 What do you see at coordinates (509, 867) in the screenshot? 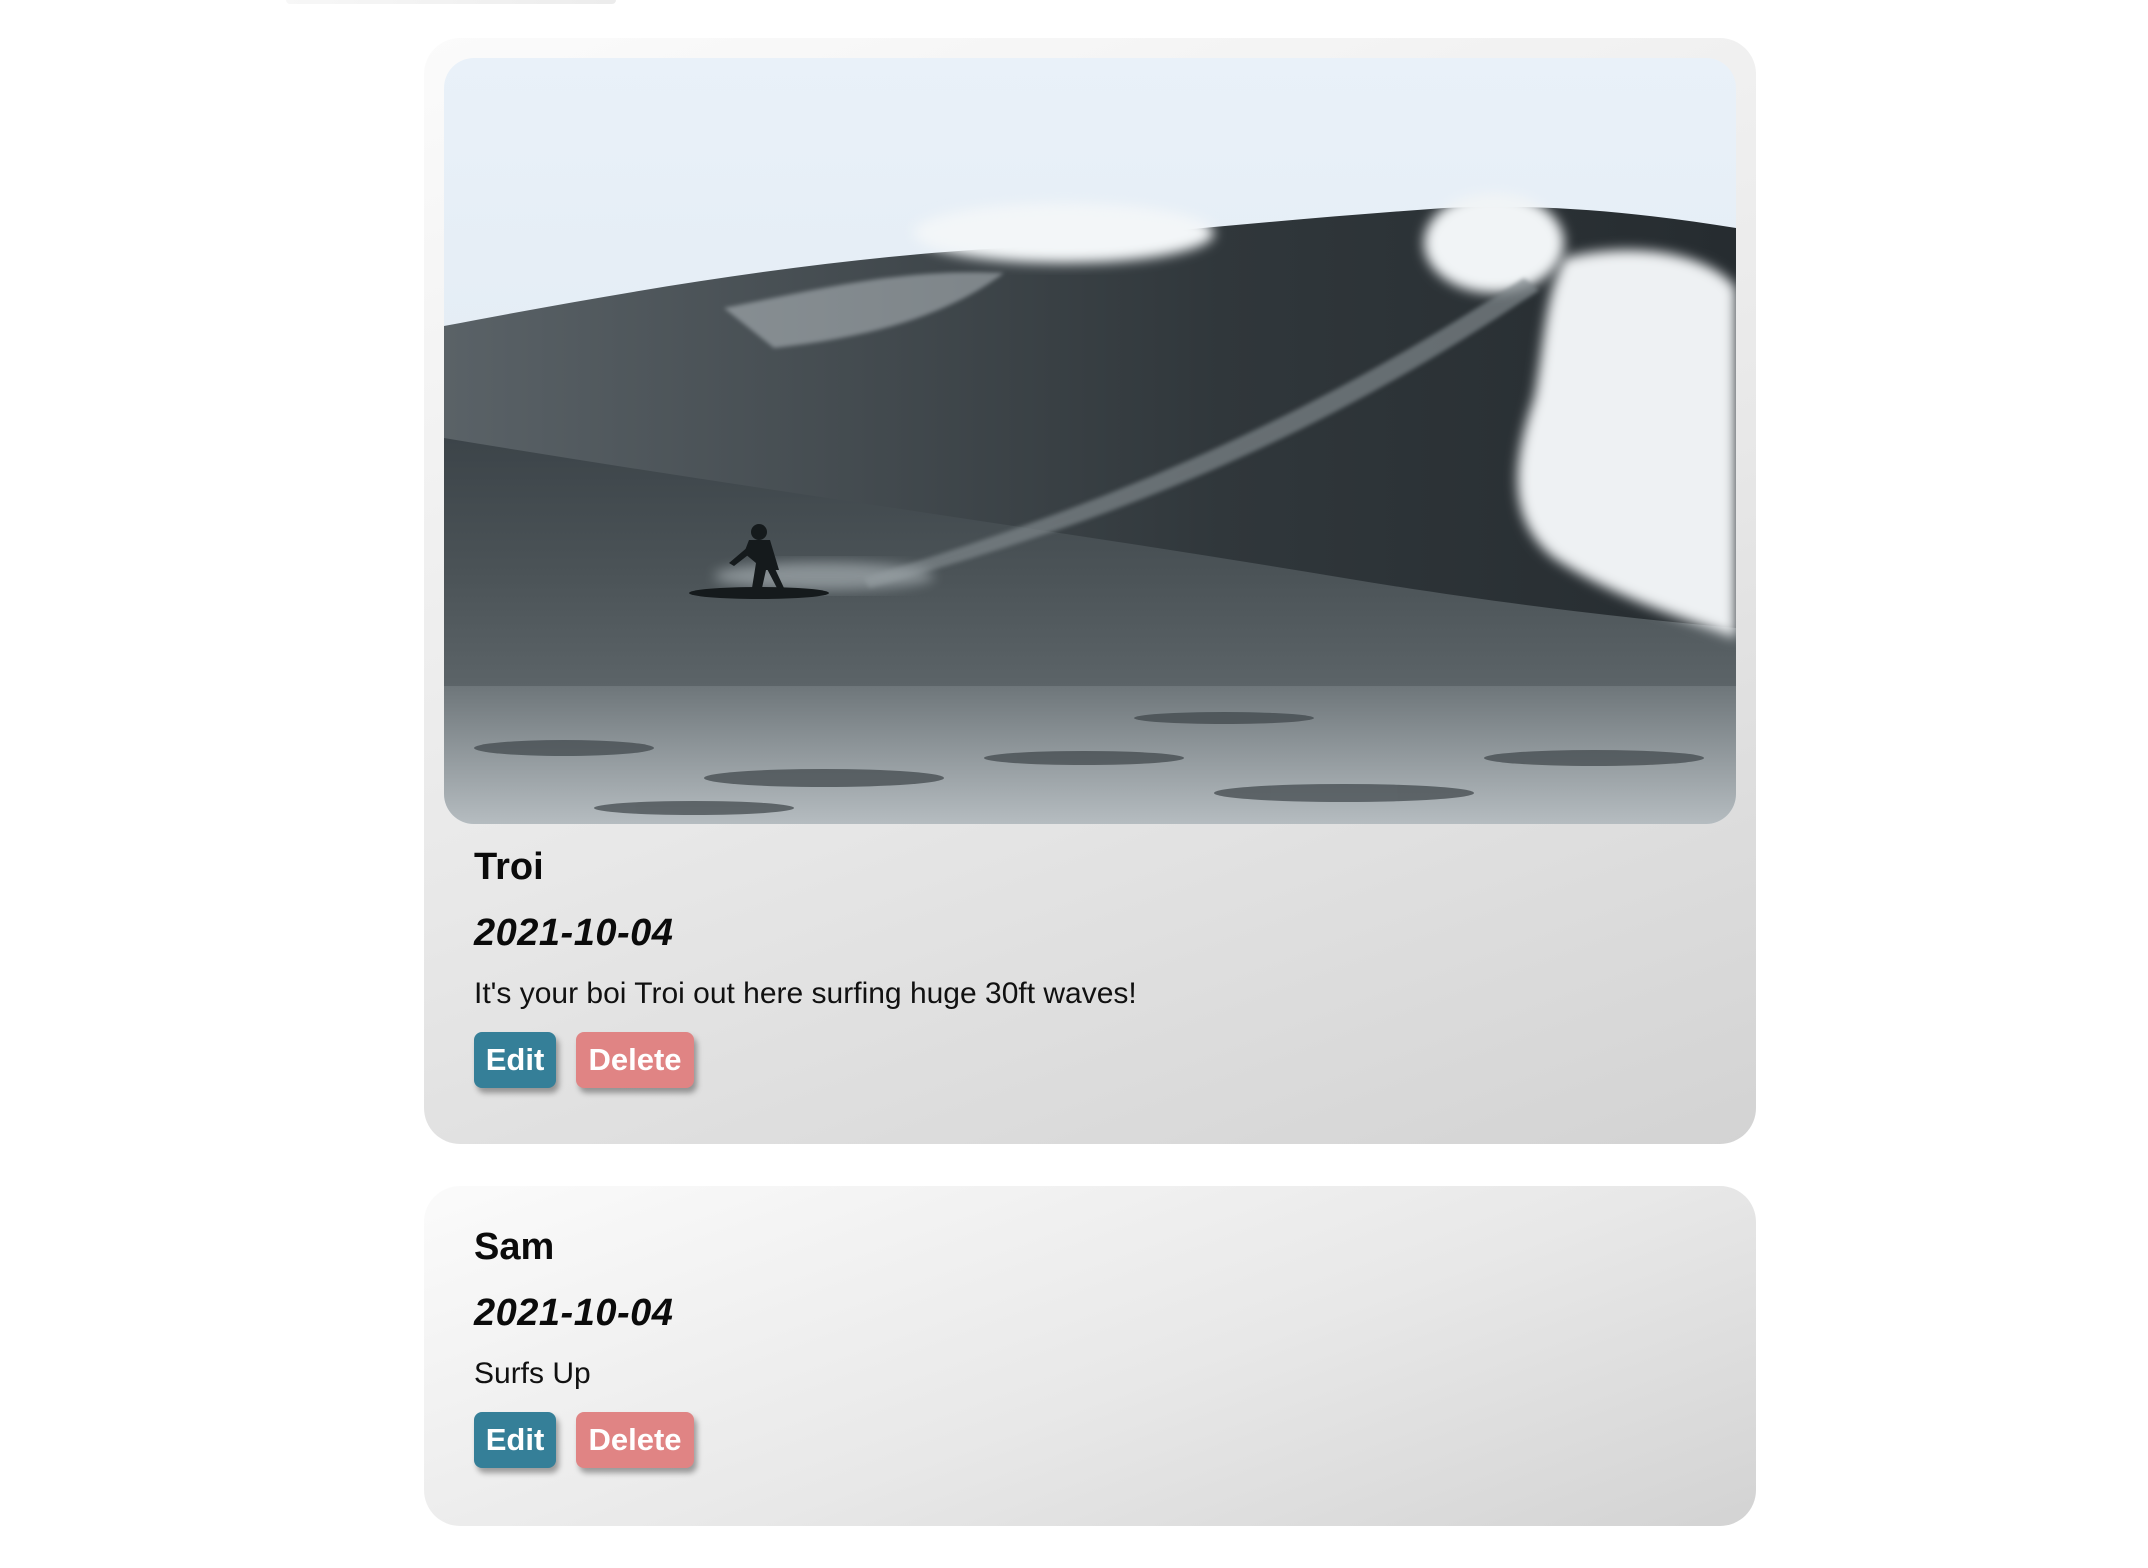
I see `post-author: Troi` at bounding box center [509, 867].